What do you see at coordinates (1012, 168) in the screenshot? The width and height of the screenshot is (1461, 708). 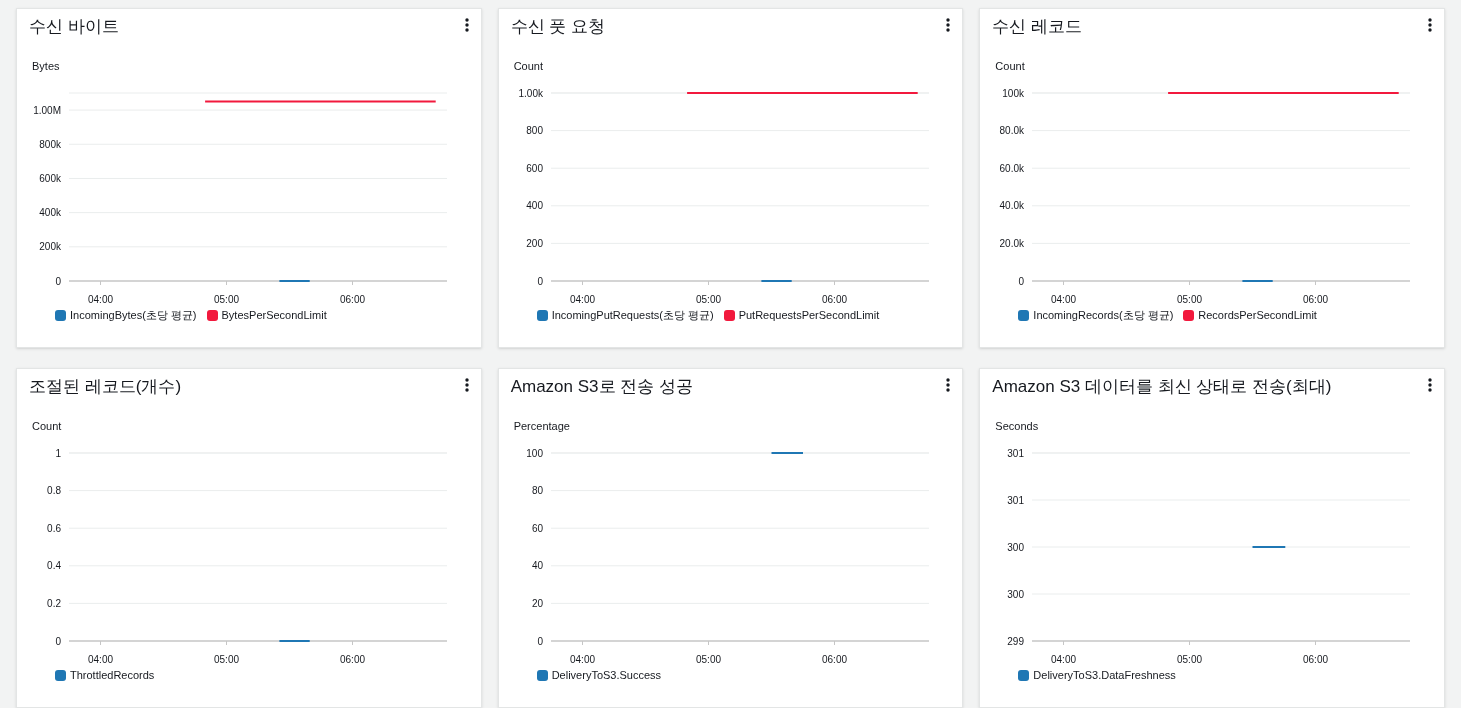 I see `y-tick-label: 60.0k` at bounding box center [1012, 168].